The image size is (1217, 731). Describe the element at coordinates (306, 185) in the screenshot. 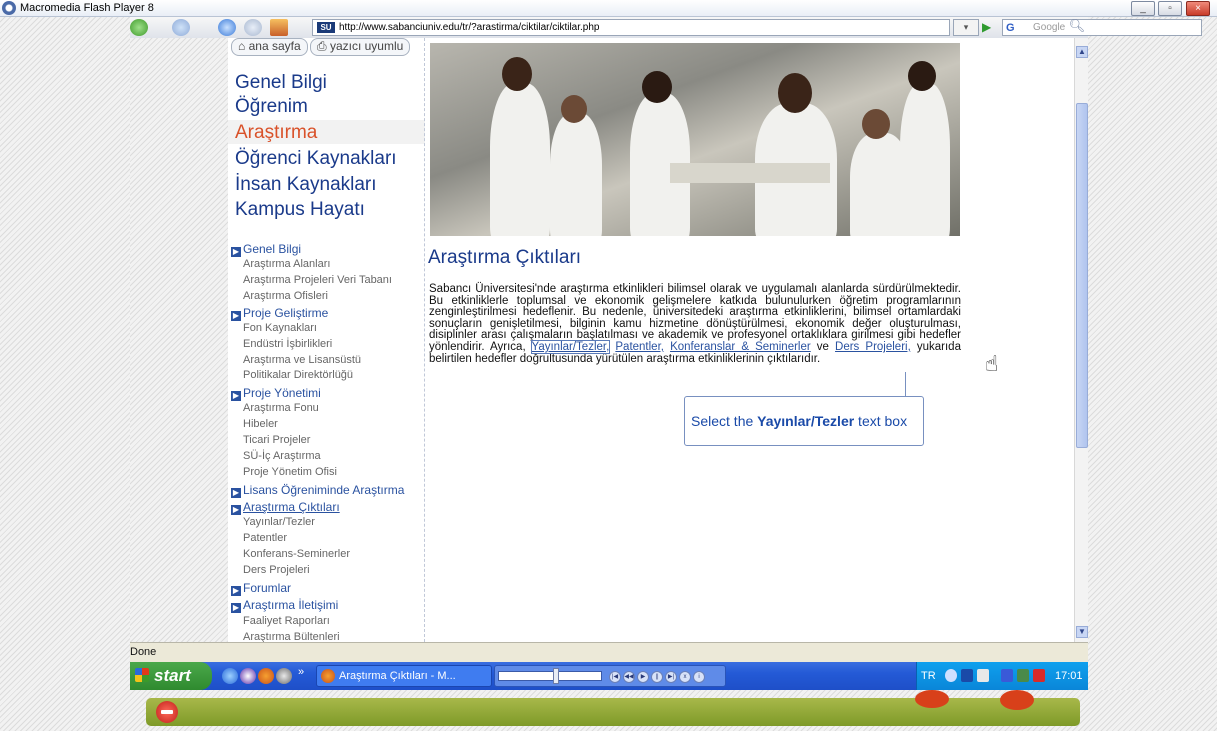

I see `main-nav-insan-kaynaklari: İnsan Kaynakları` at that location.